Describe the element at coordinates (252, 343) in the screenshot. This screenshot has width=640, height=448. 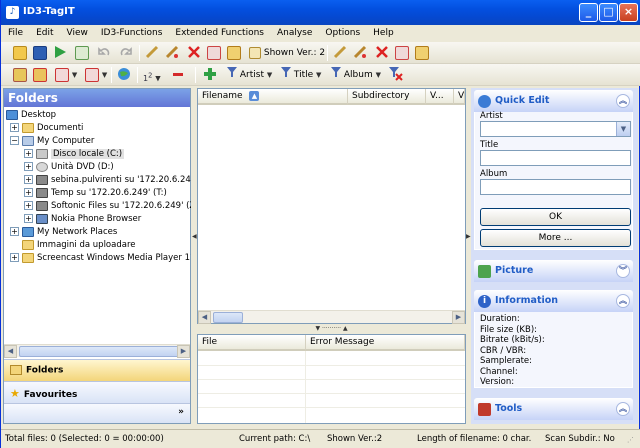
I see `column-file: File` at that location.